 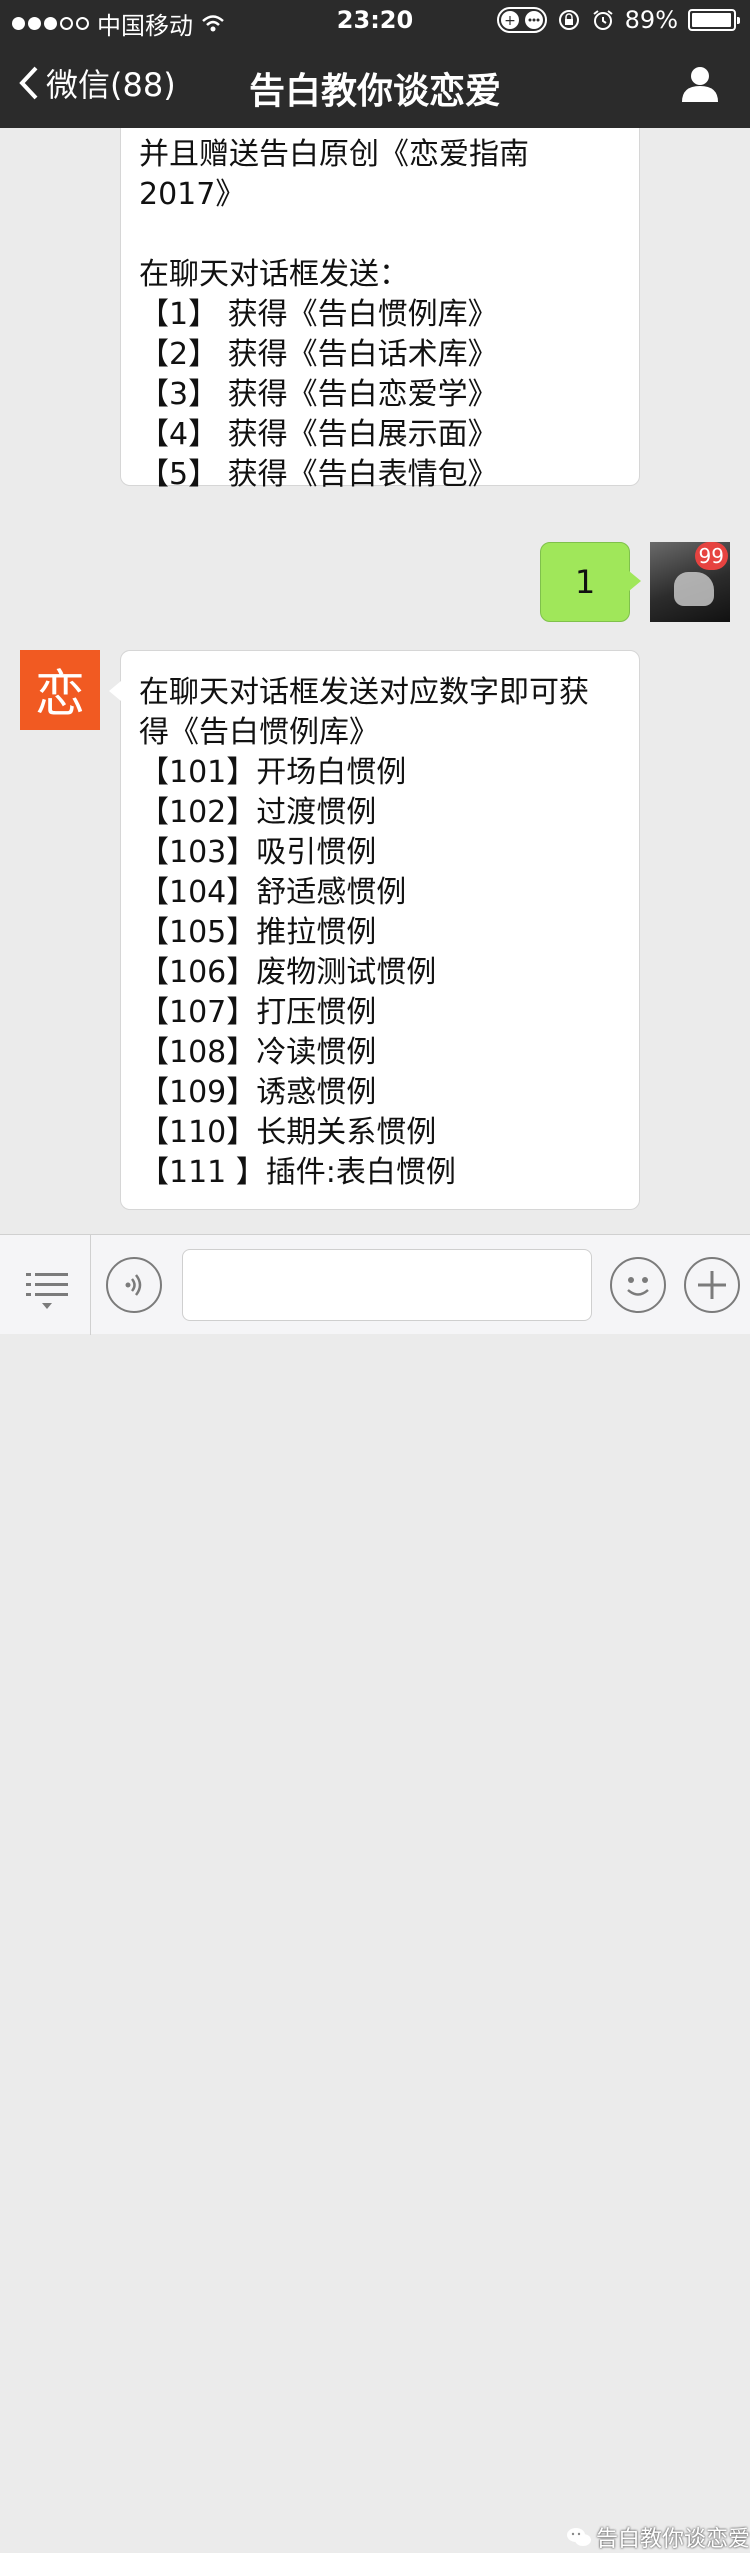 I want to click on message-line: 并且赠送告白原创《恋爱指南, so click(x=334, y=154).